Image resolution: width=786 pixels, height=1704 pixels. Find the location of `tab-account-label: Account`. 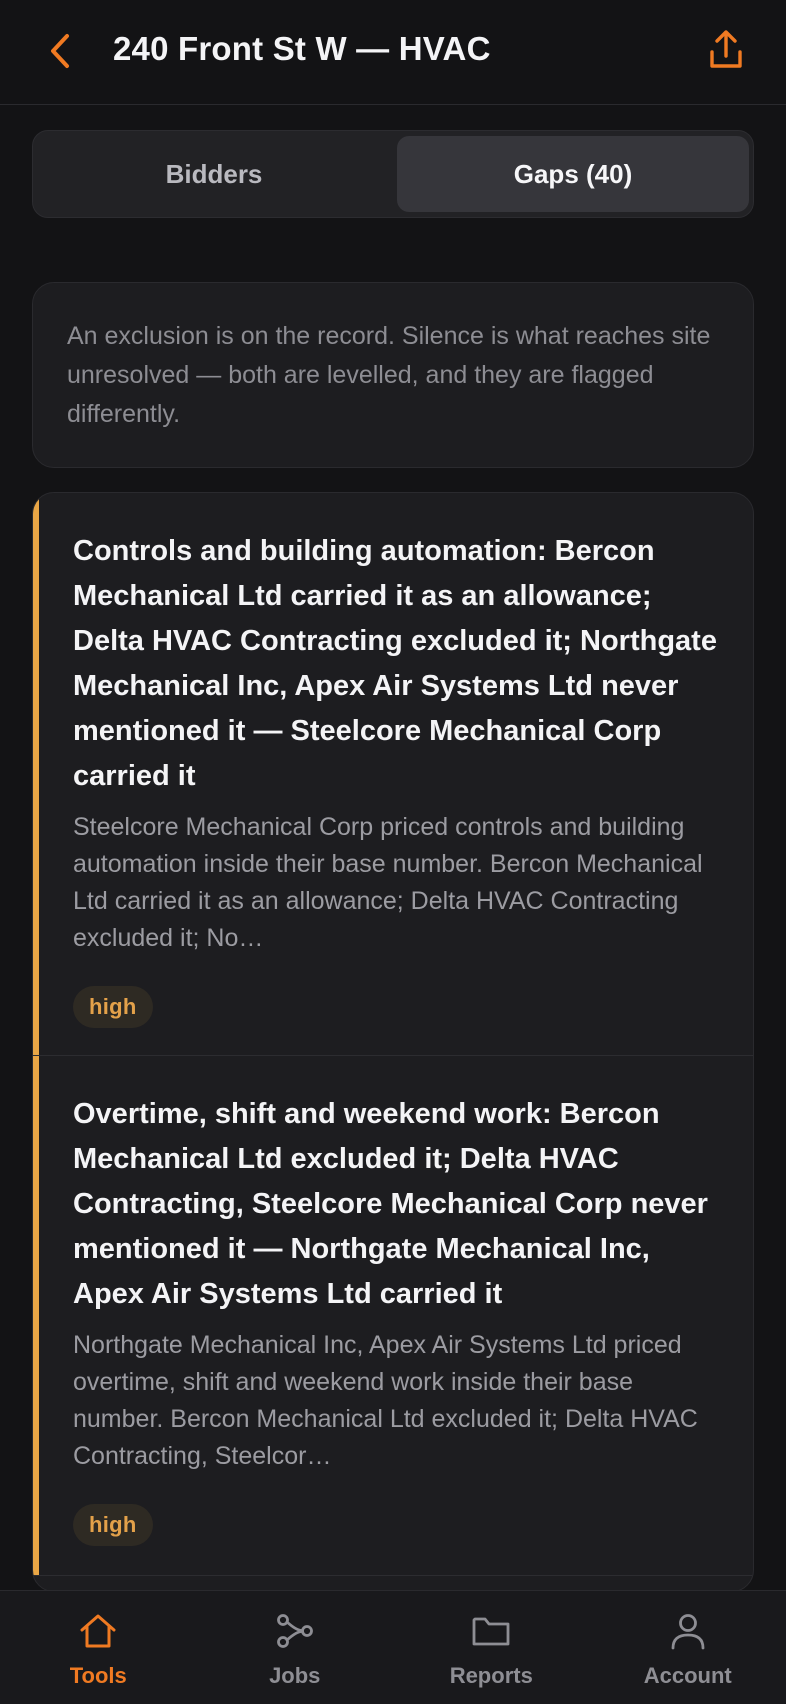

tab-account-label: Account is located at coordinates (687, 1675).